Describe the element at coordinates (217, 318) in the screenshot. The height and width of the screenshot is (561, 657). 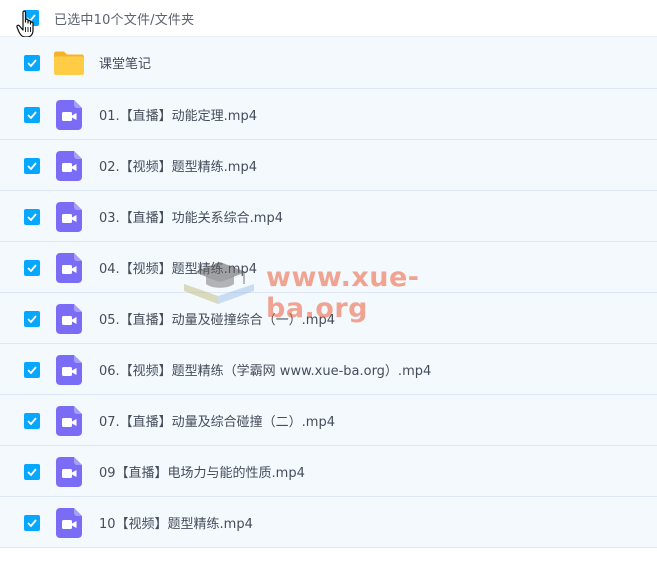
I see `file-name: 05.【直播】动量及碰撞综合（一）.mp4` at that location.